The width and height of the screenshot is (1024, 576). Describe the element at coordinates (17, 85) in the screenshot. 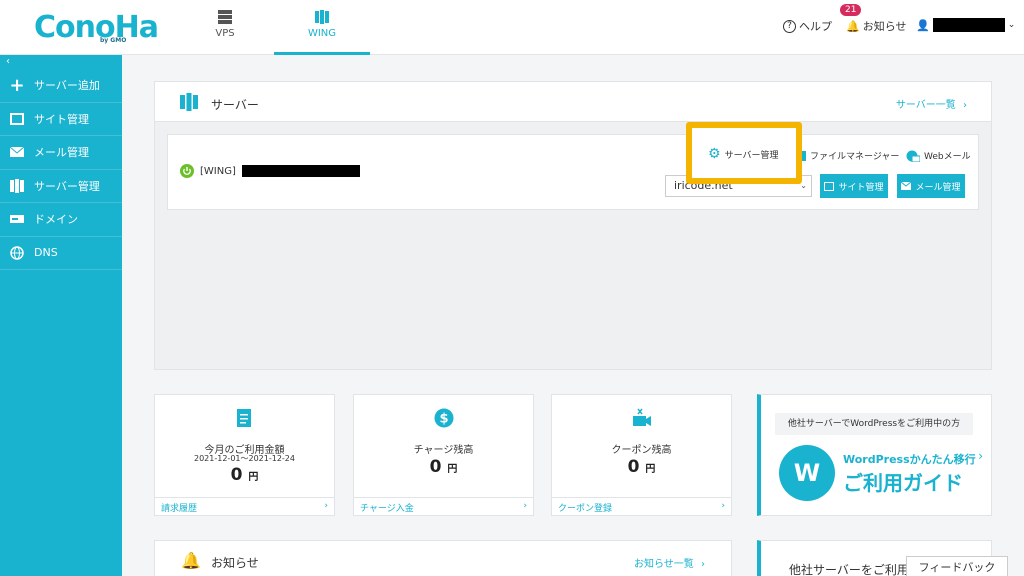

I see `plus-icon: +` at that location.